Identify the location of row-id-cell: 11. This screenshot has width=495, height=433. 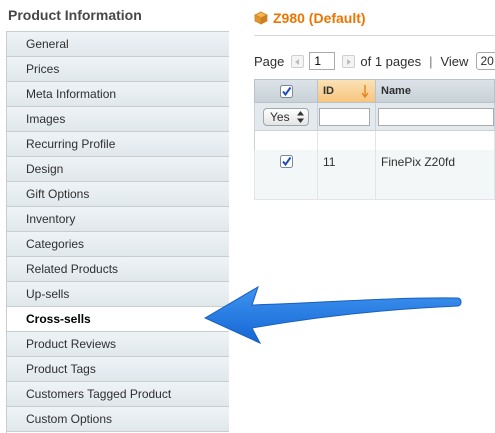
(347, 174).